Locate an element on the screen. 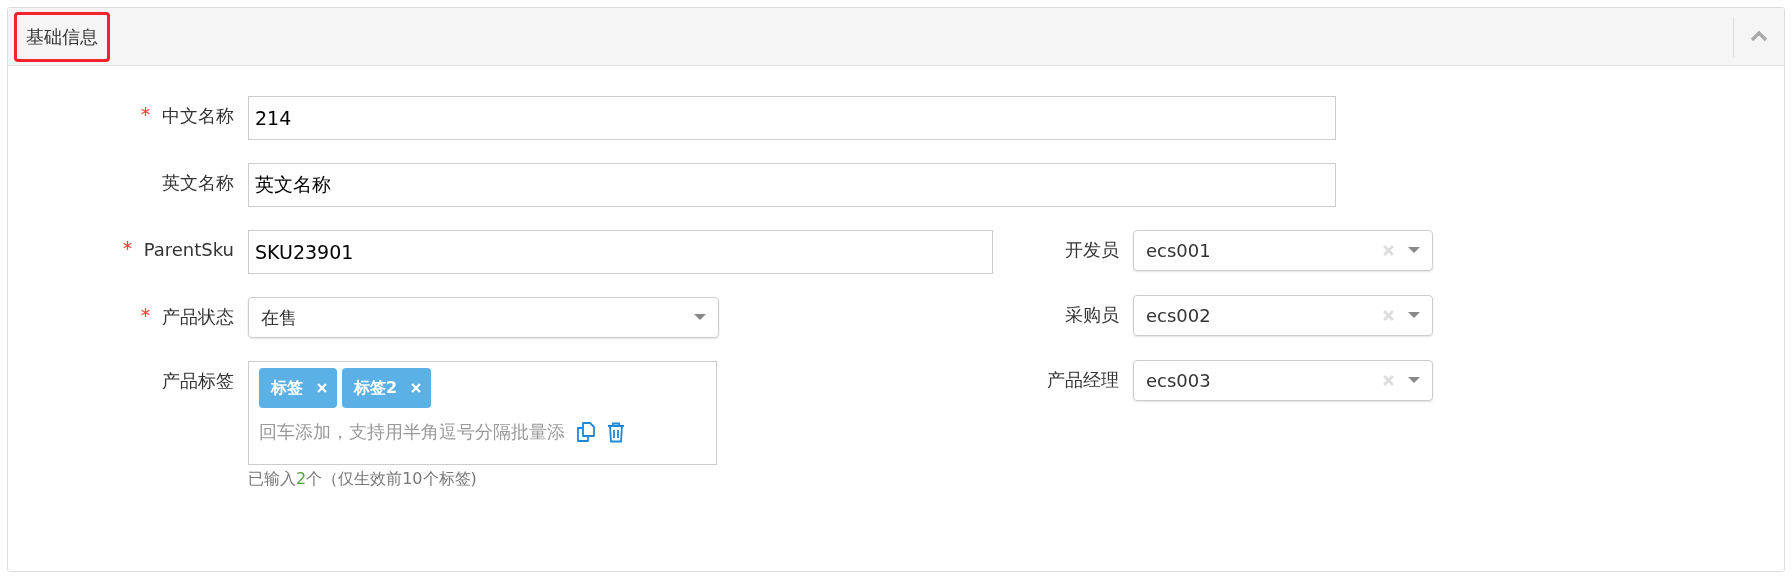 Image resolution: width=1792 pixels, height=582 pixels. section-title: 基础信息 is located at coordinates (62, 36).